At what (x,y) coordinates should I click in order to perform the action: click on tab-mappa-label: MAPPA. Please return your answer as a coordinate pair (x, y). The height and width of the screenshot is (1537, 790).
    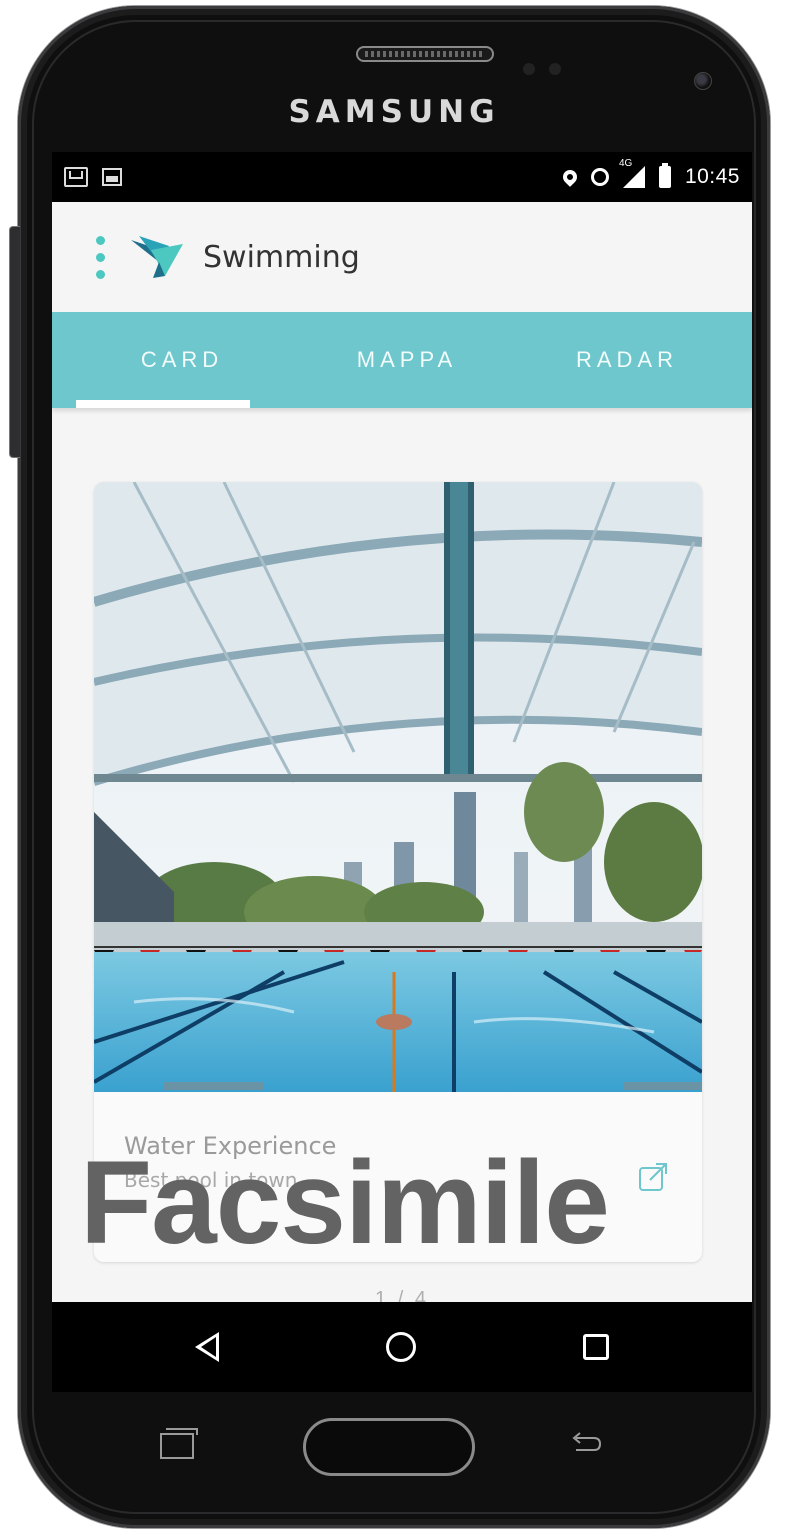
    Looking at the image, I should click on (407, 359).